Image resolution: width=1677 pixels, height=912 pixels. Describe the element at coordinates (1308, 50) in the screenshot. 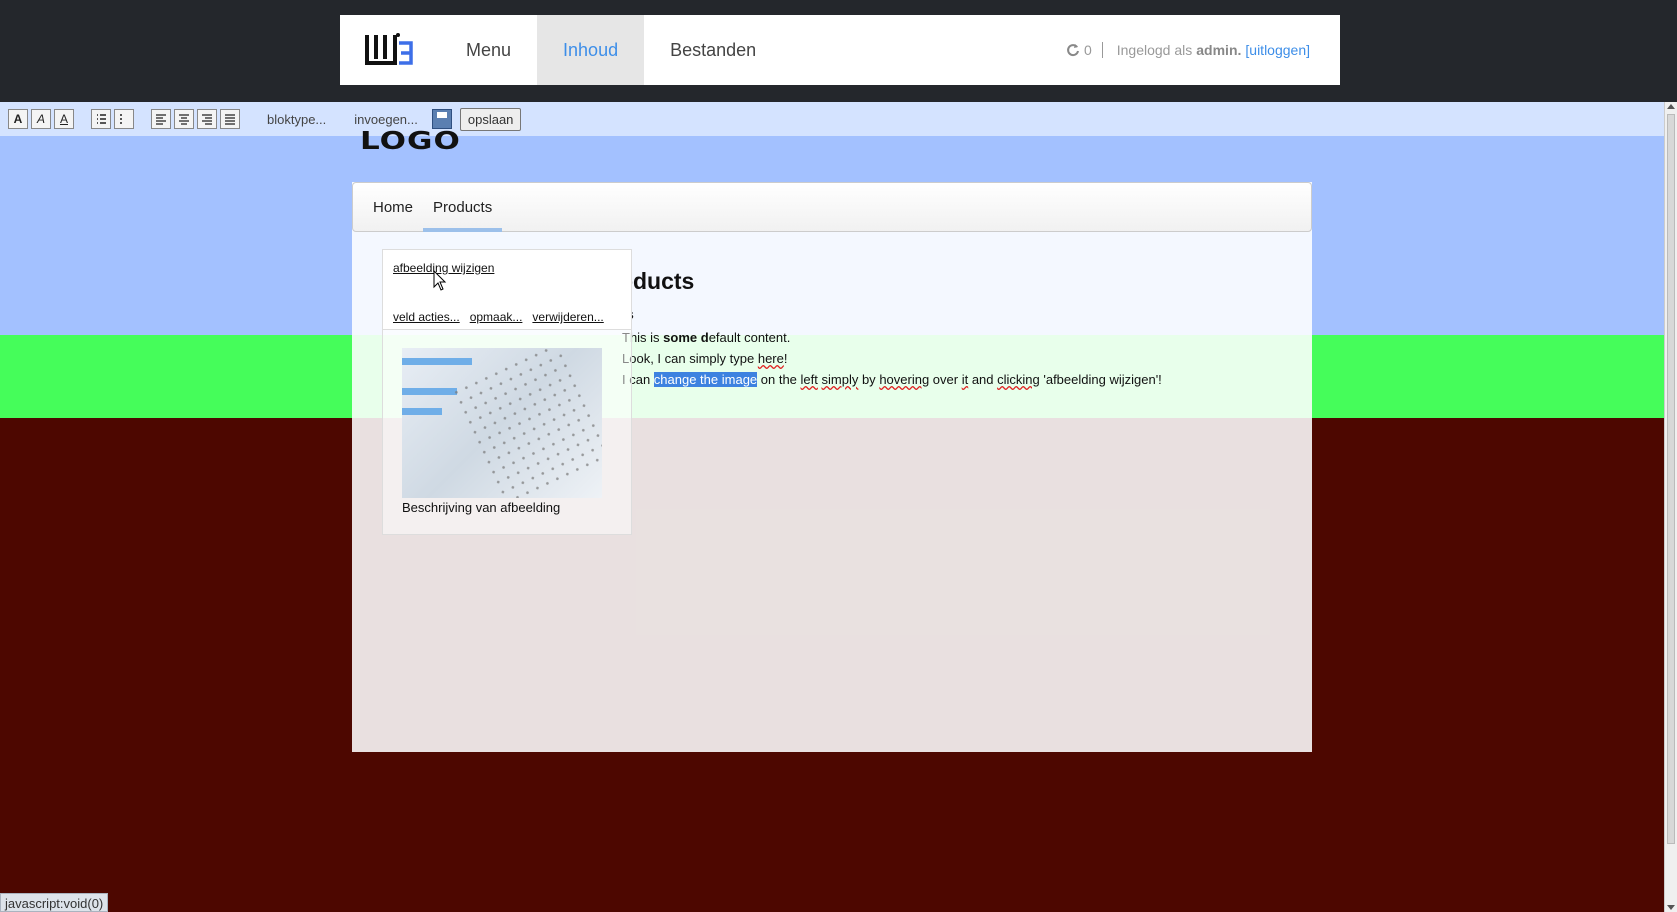

I see `logout-bracket-close: ]` at that location.